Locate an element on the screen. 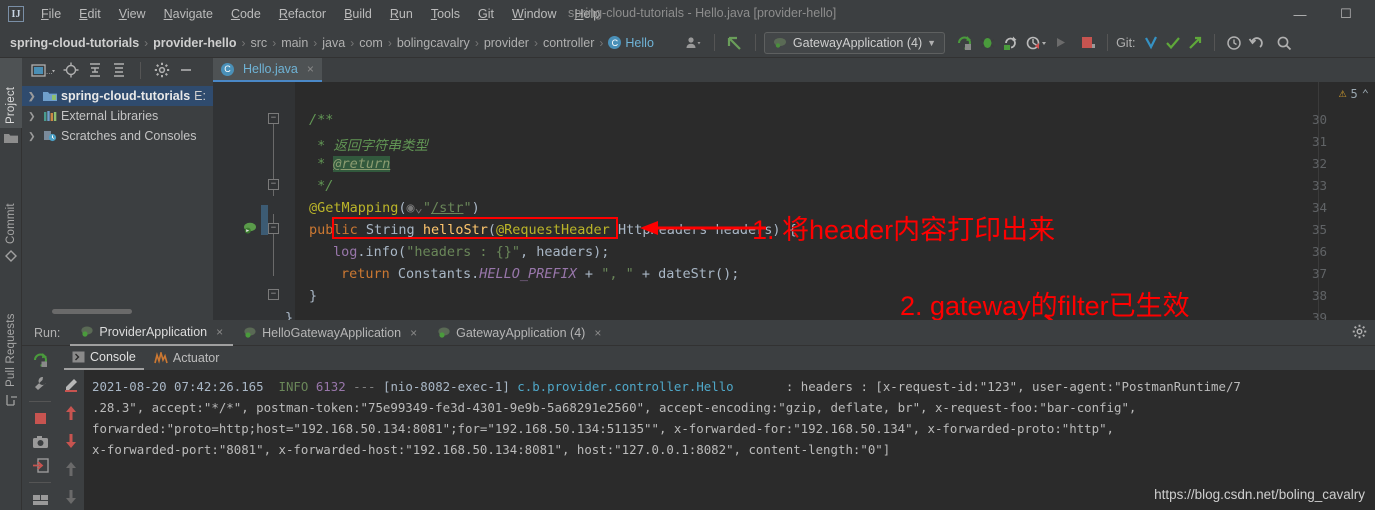 This screenshot has width=1375, height=510. breadcrumb-item-4: java is located at coordinates (333, 43).